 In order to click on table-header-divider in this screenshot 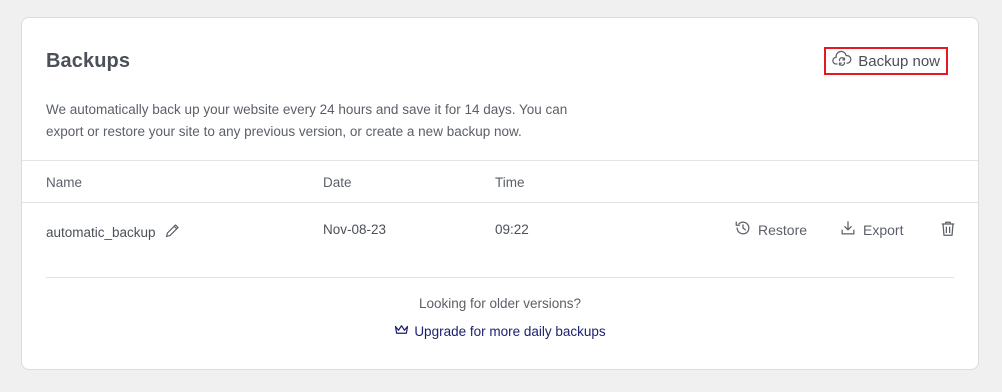, I will do `click(500, 202)`.